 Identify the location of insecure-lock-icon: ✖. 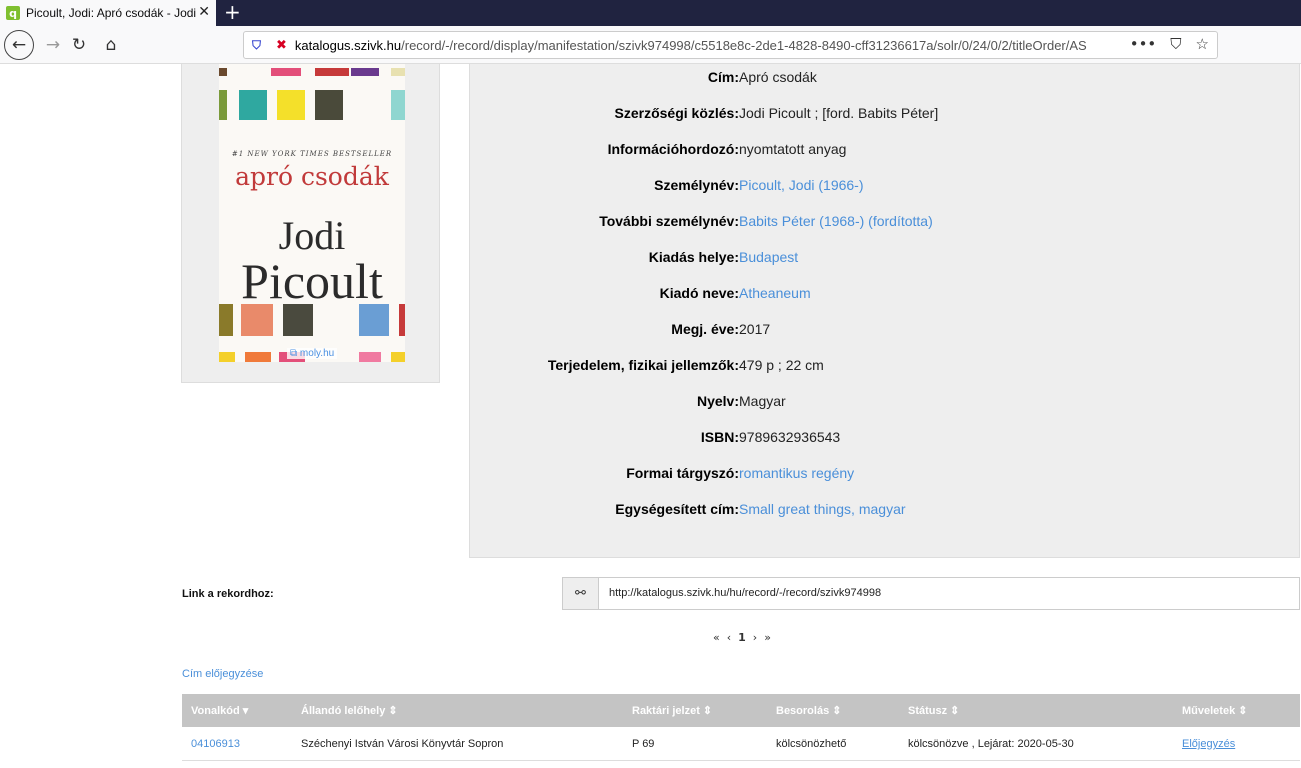
(281, 45).